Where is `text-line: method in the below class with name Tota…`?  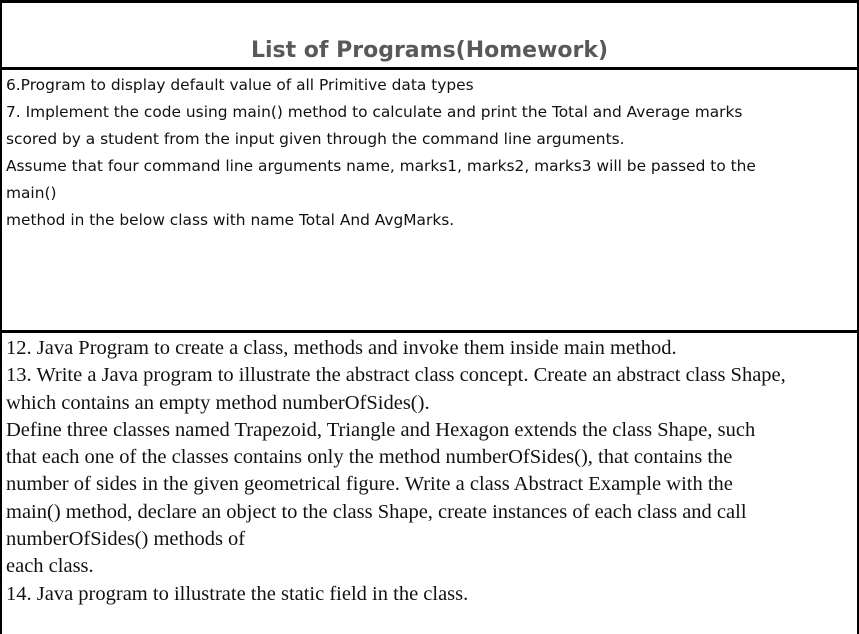 text-line: method in the below class with name Tota… is located at coordinates (230, 220).